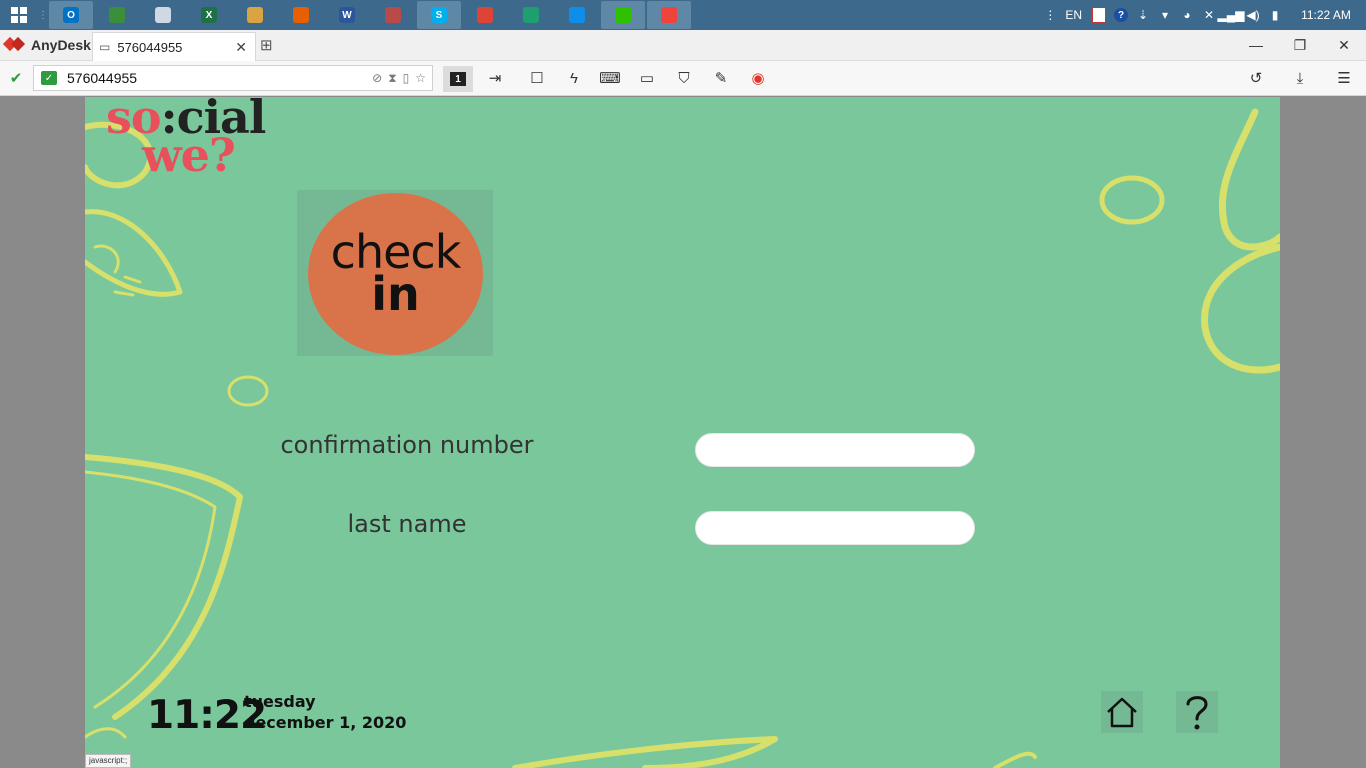 The width and height of the screenshot is (1366, 768). Describe the element at coordinates (647, 78) in the screenshot. I see `display-icon: ▭` at that location.